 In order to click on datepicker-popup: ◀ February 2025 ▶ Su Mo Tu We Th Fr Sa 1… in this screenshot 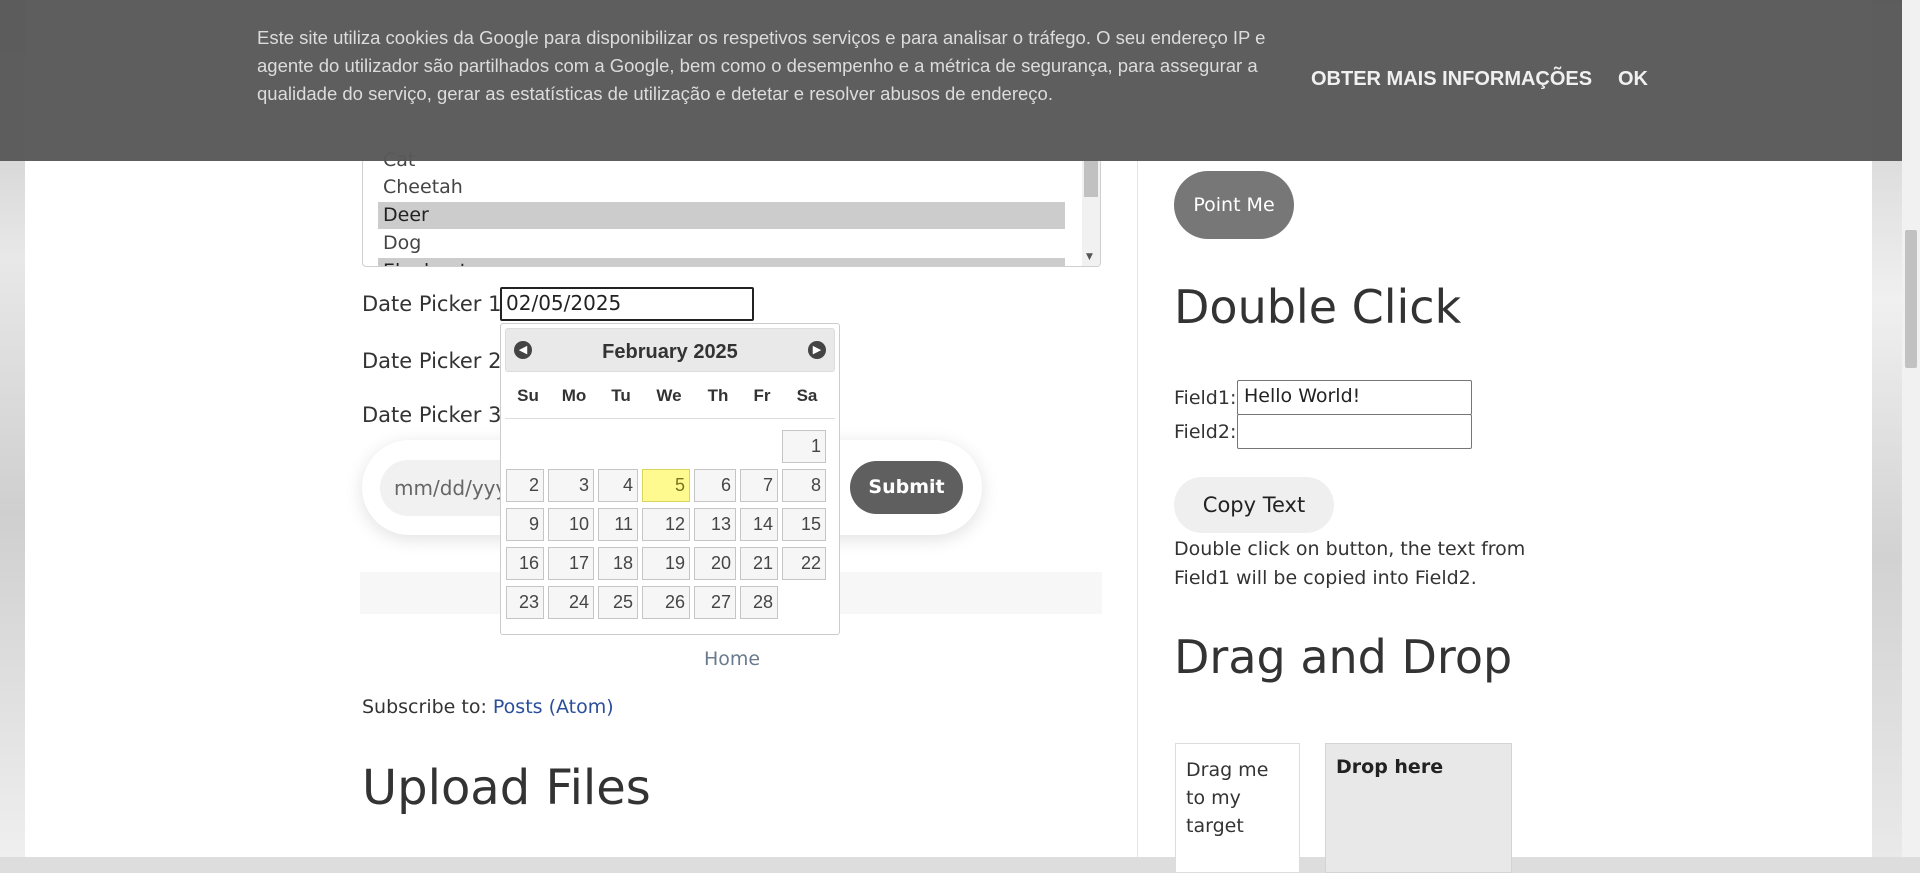, I will do `click(670, 479)`.